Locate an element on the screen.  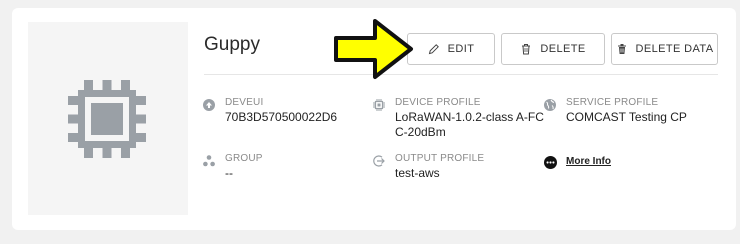
globe-icon is located at coordinates (550, 105).